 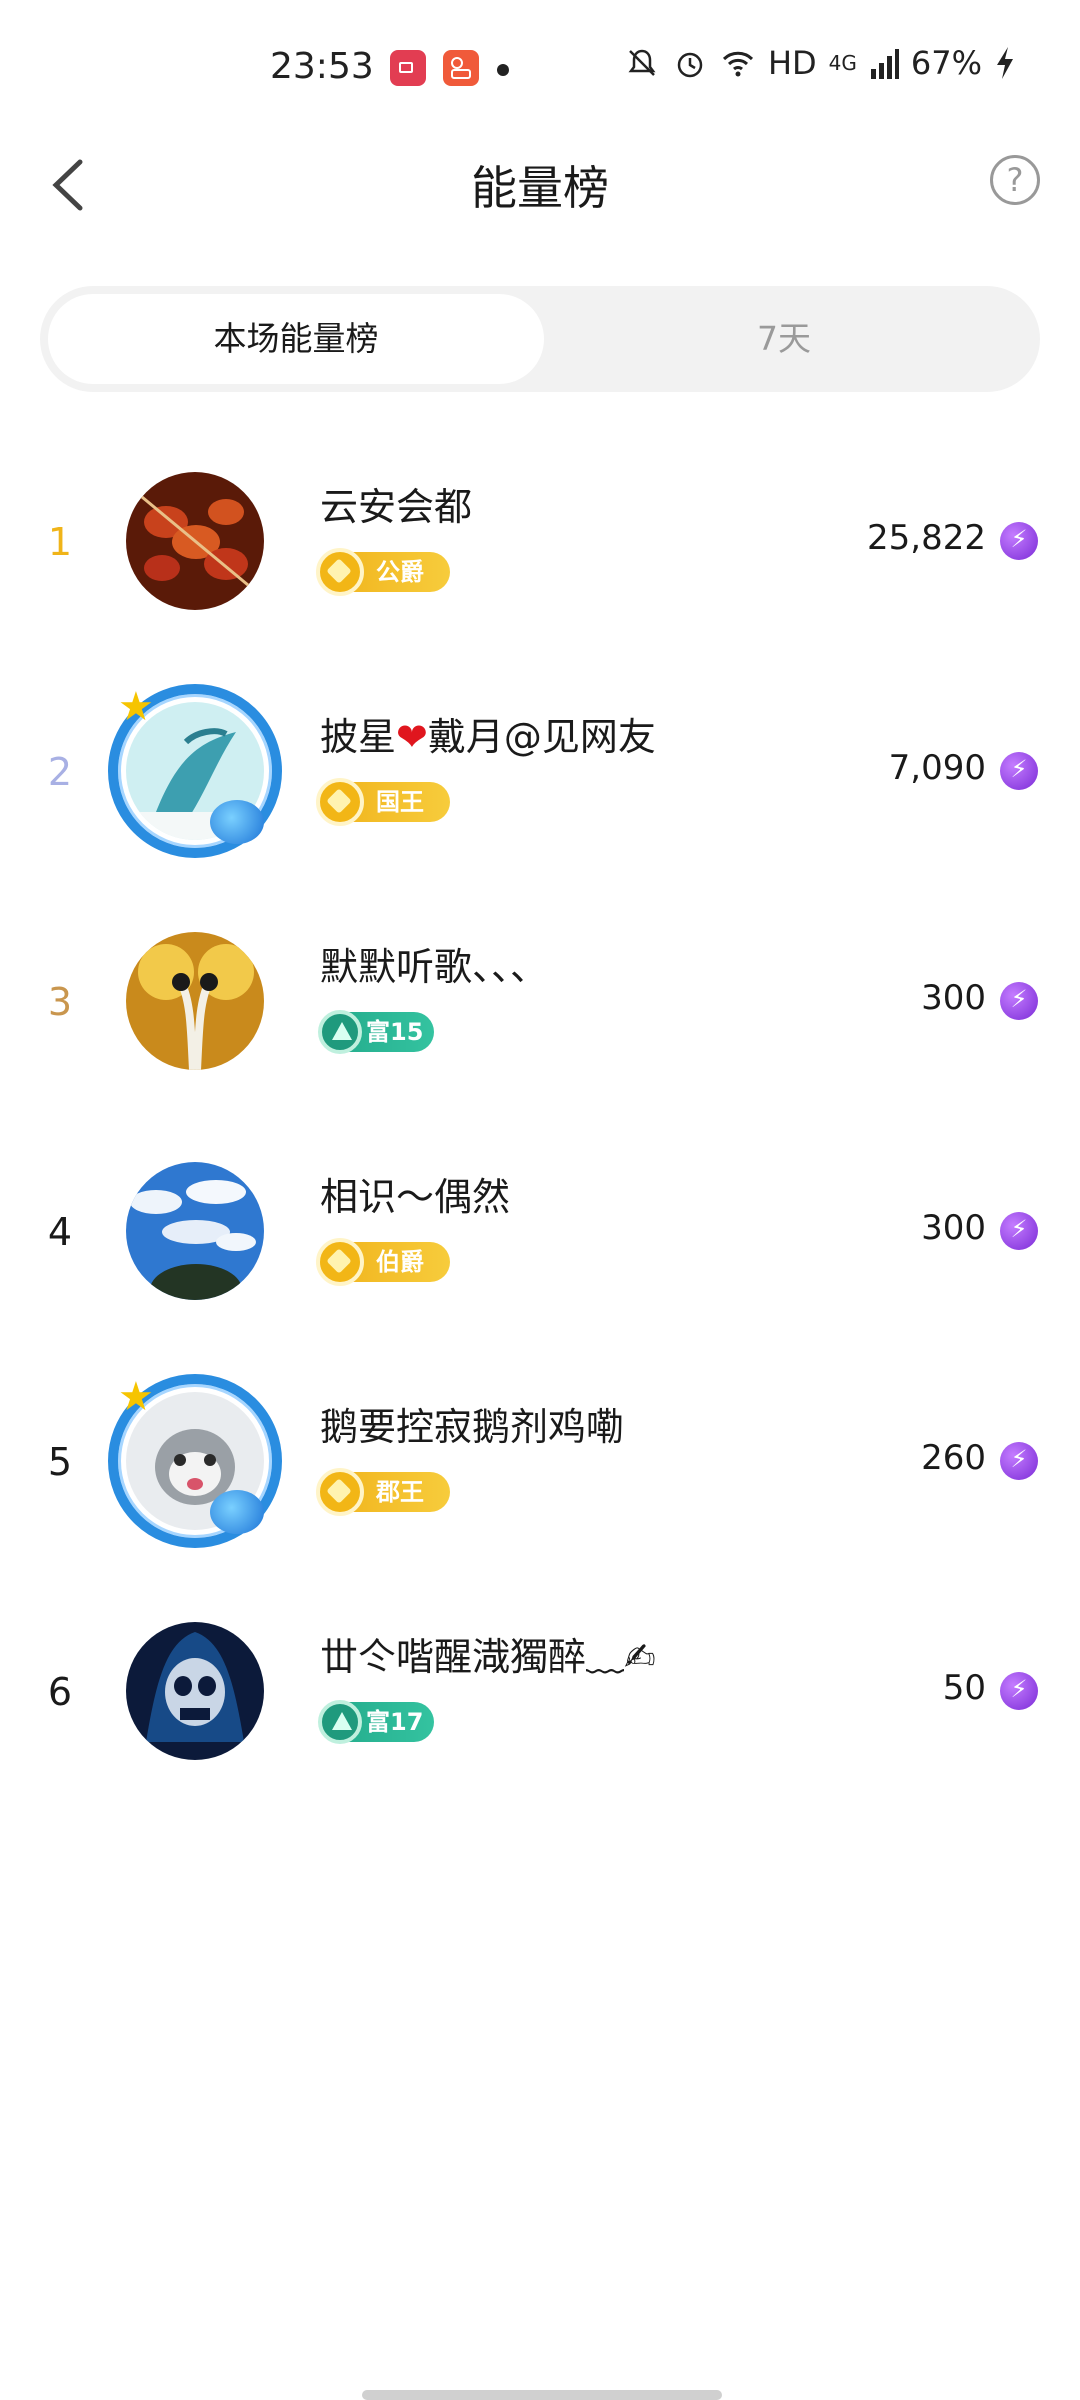 What do you see at coordinates (400, 572) in the screenshot?
I see `badge-label: 公爵` at bounding box center [400, 572].